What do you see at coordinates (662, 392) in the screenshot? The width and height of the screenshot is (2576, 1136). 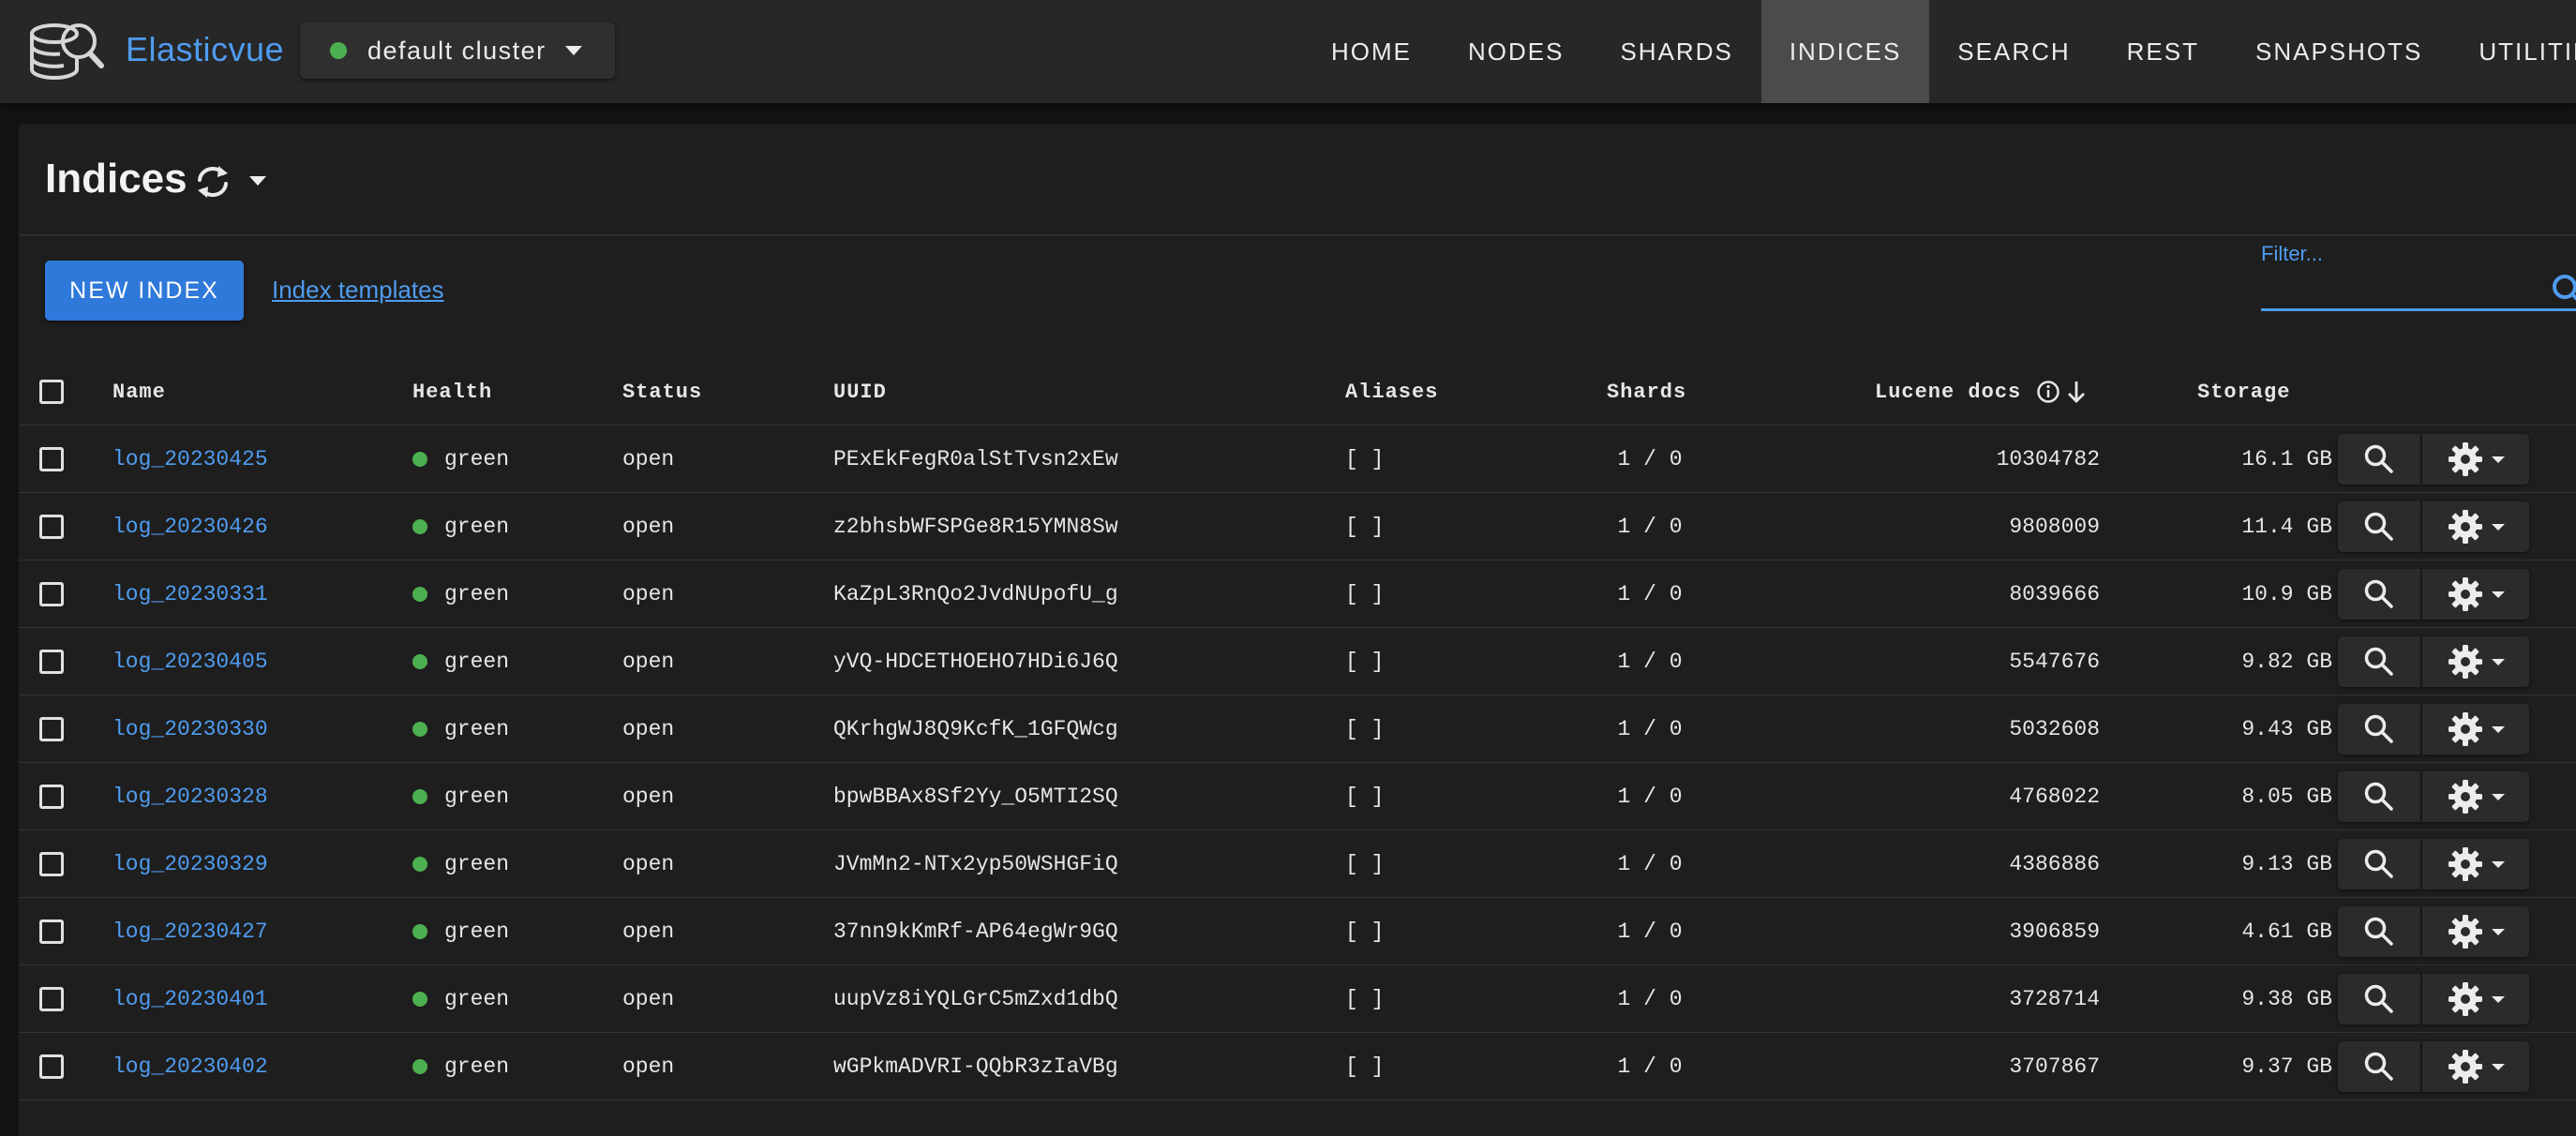 I see `header-status: Status` at bounding box center [662, 392].